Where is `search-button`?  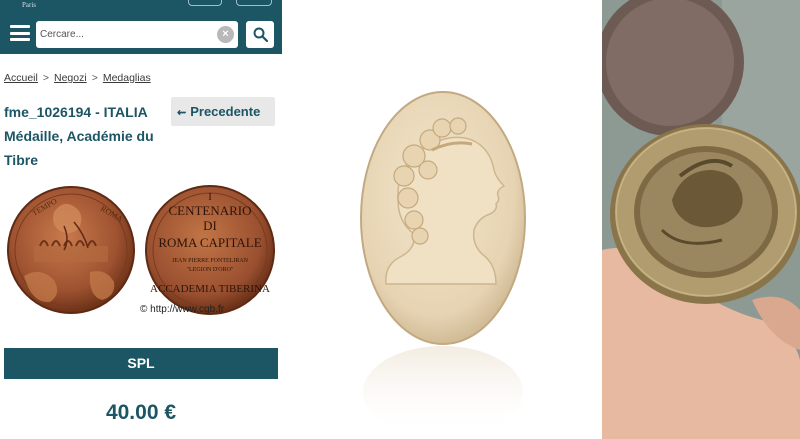 search-button is located at coordinates (260, 34).